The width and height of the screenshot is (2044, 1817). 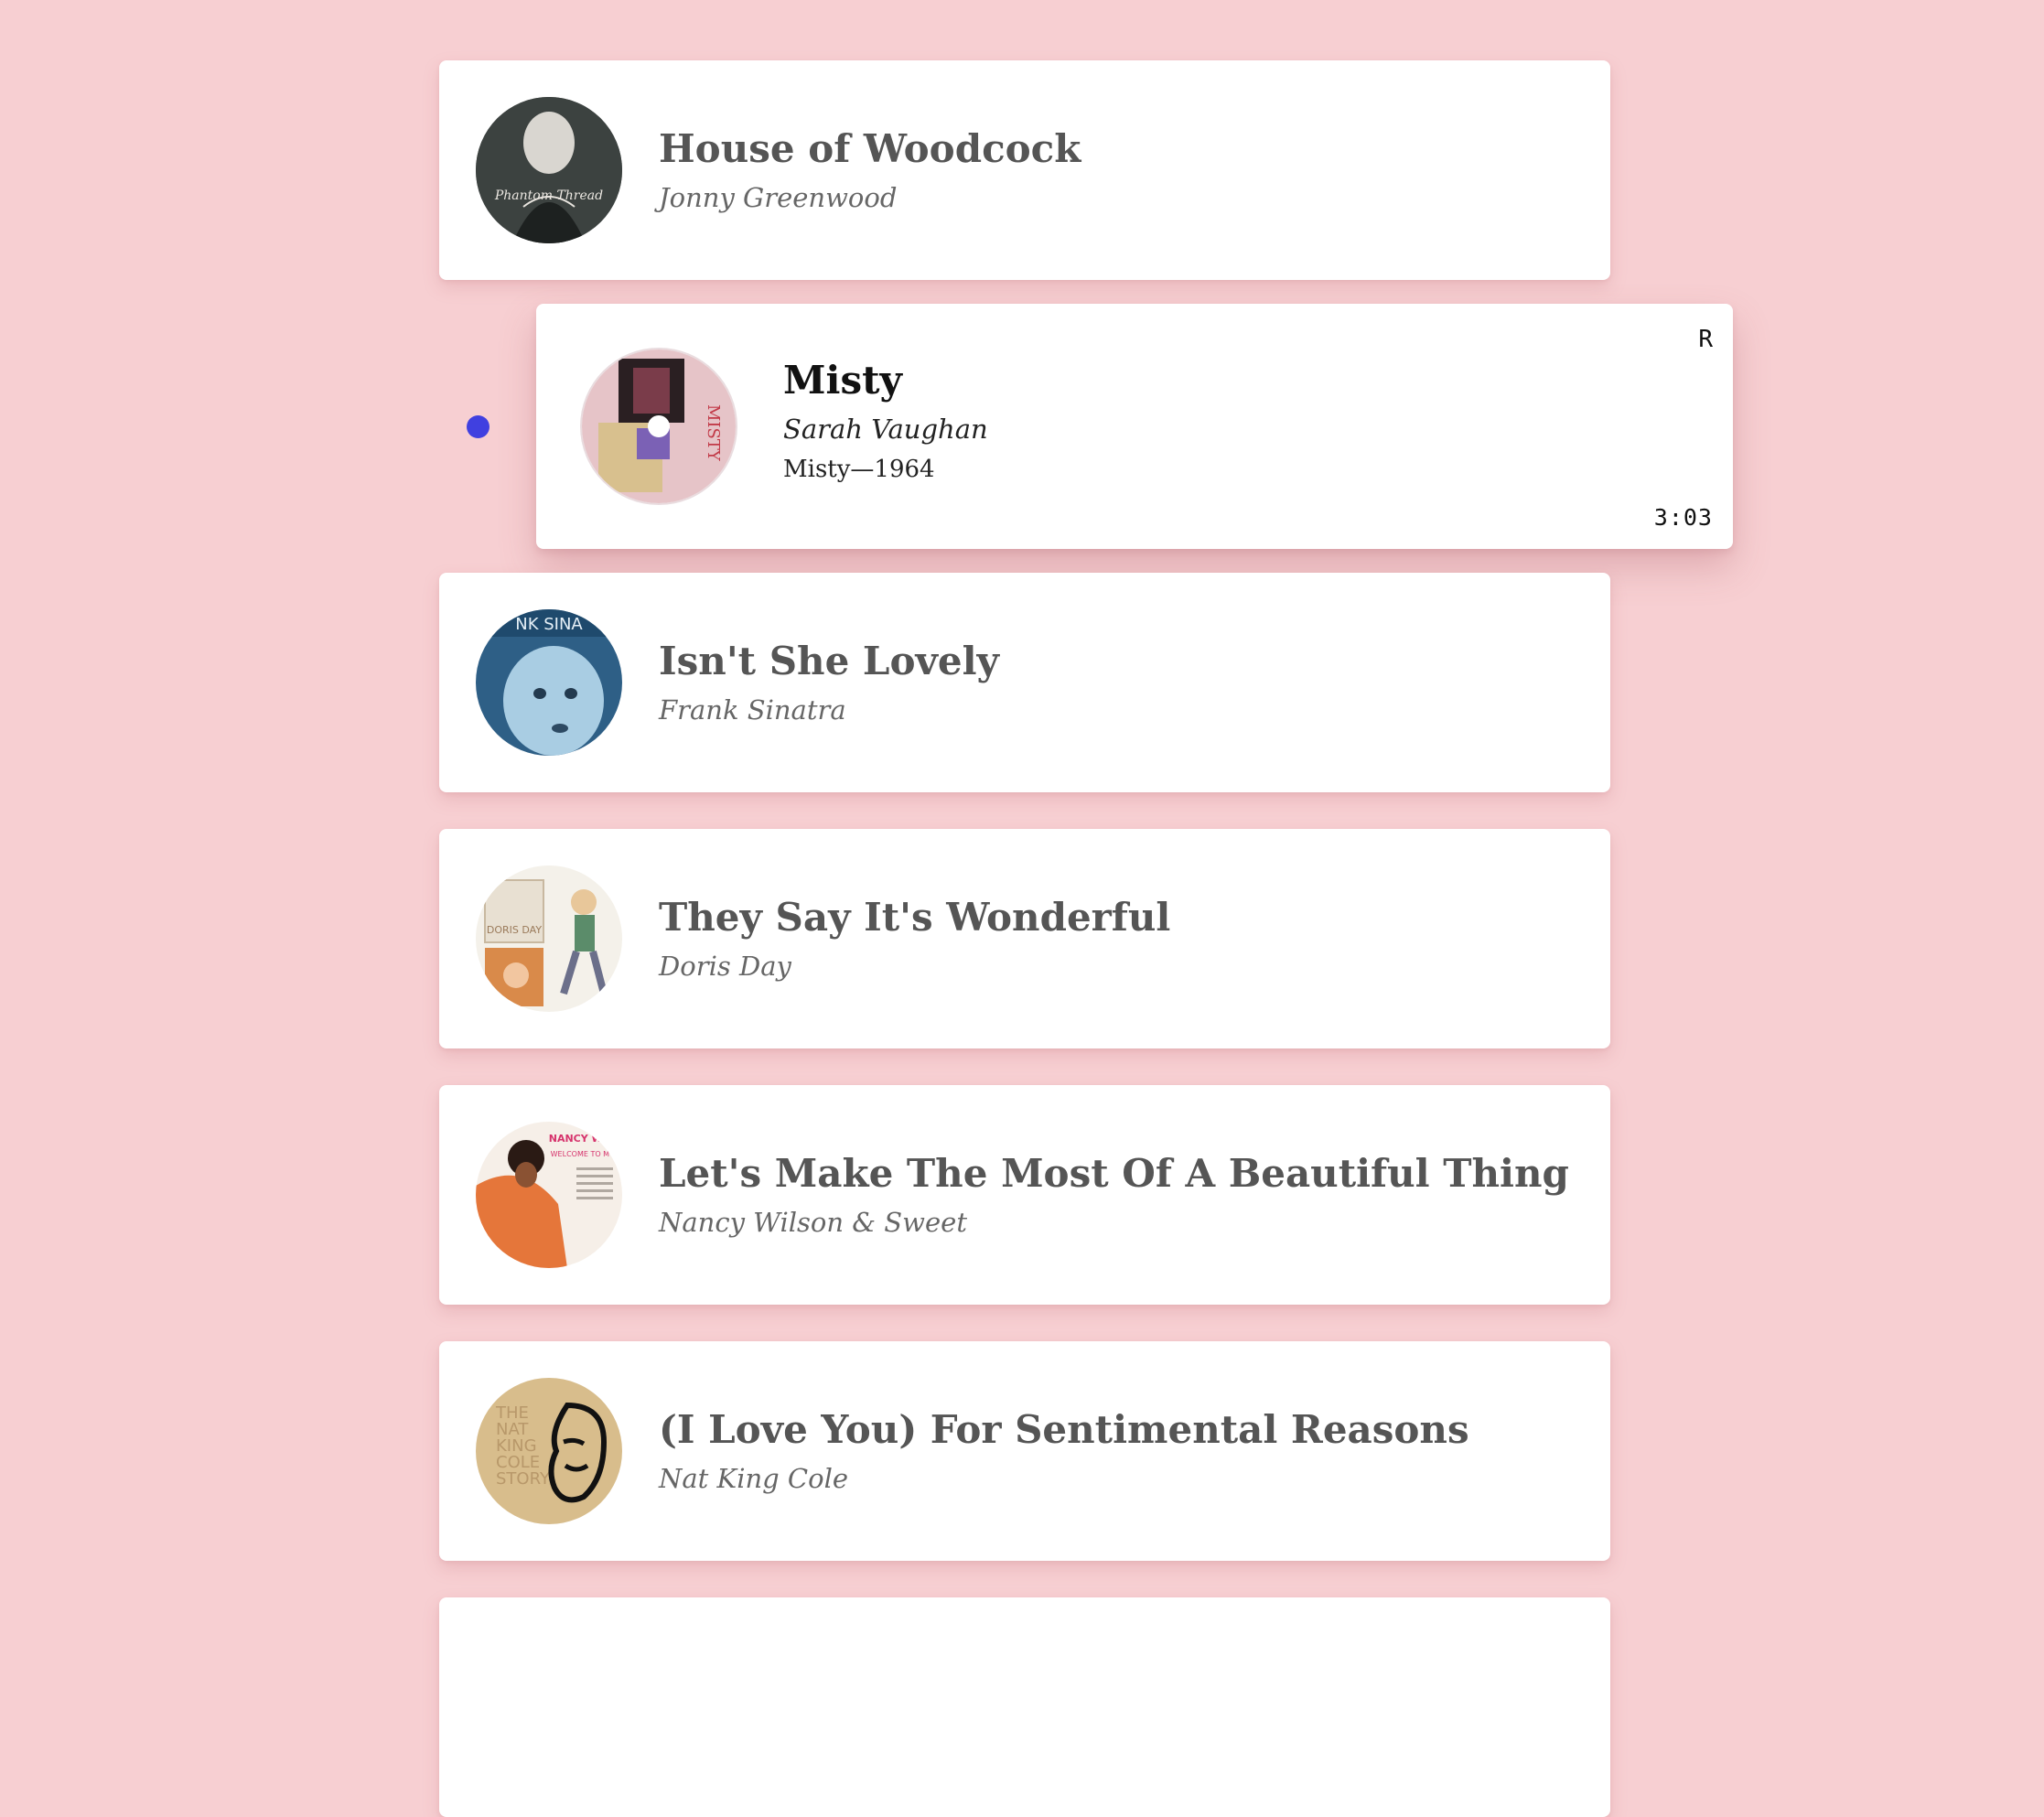 What do you see at coordinates (478, 427) in the screenshot?
I see `now-playing-indicator` at bounding box center [478, 427].